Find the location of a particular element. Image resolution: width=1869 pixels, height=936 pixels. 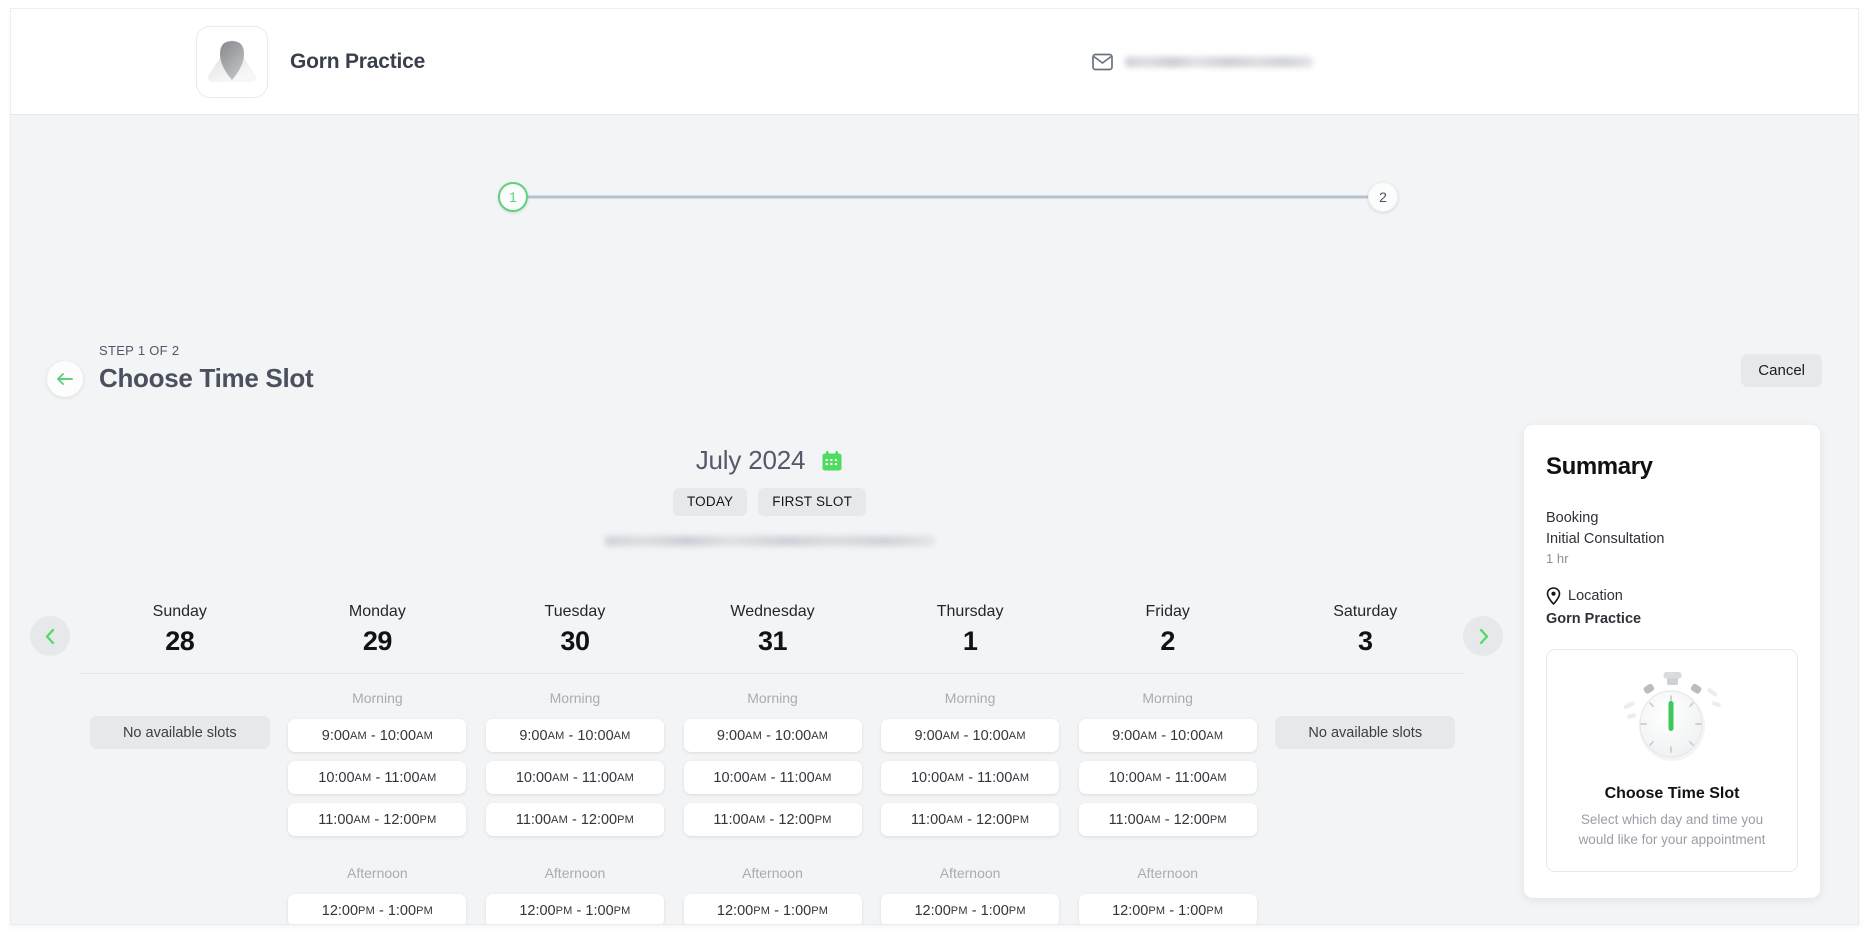

day-name: Wednesday is located at coordinates (772, 611).